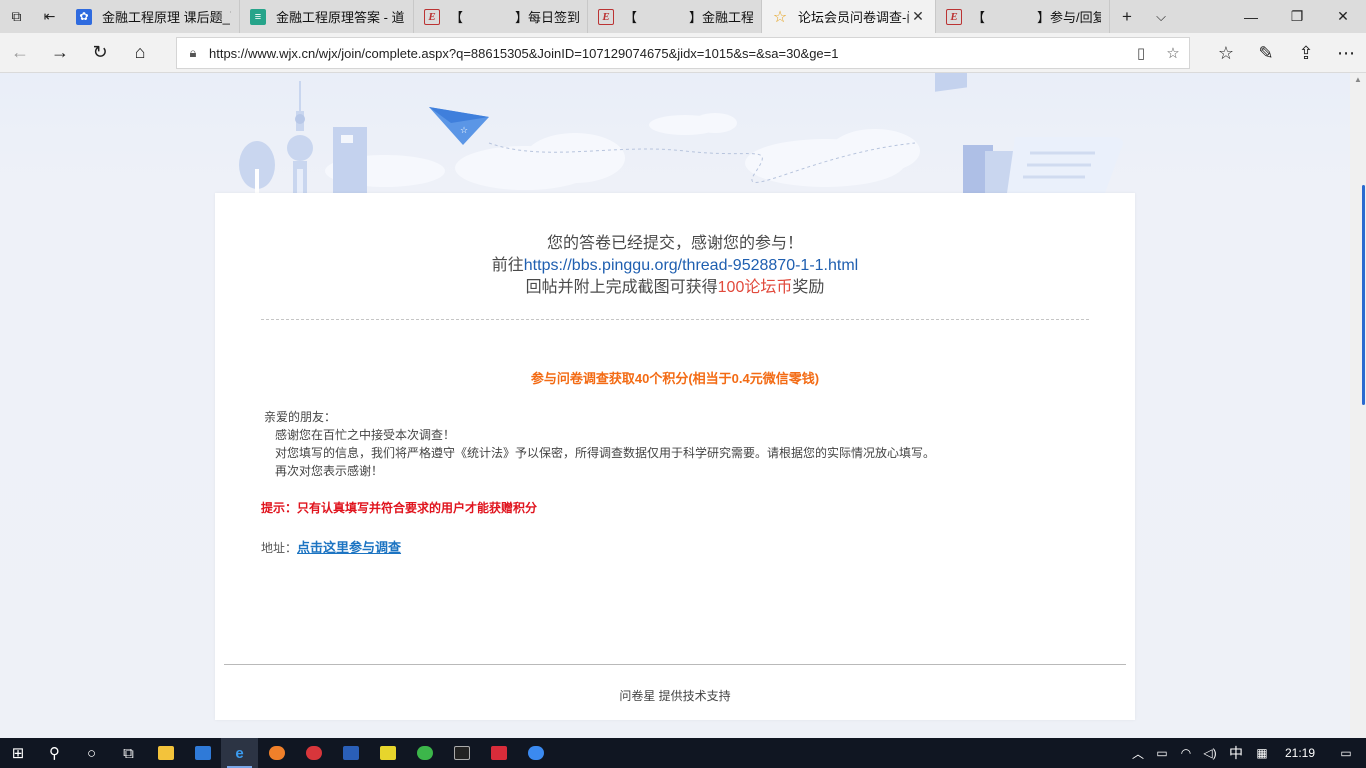 The image size is (1366, 768). What do you see at coordinates (683, 753) in the screenshot?
I see `taskbar: ⊞ ⚲ ○ ⧉ e ︿ ▭ ◠ ◁) 中 ▦ 21:19 ▭` at bounding box center [683, 753].